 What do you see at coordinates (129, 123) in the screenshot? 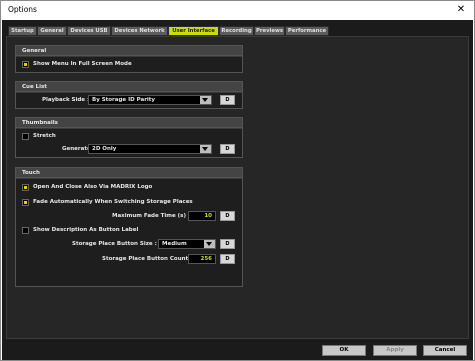
I see `group-thumbnails-title: Thumbnails` at bounding box center [129, 123].